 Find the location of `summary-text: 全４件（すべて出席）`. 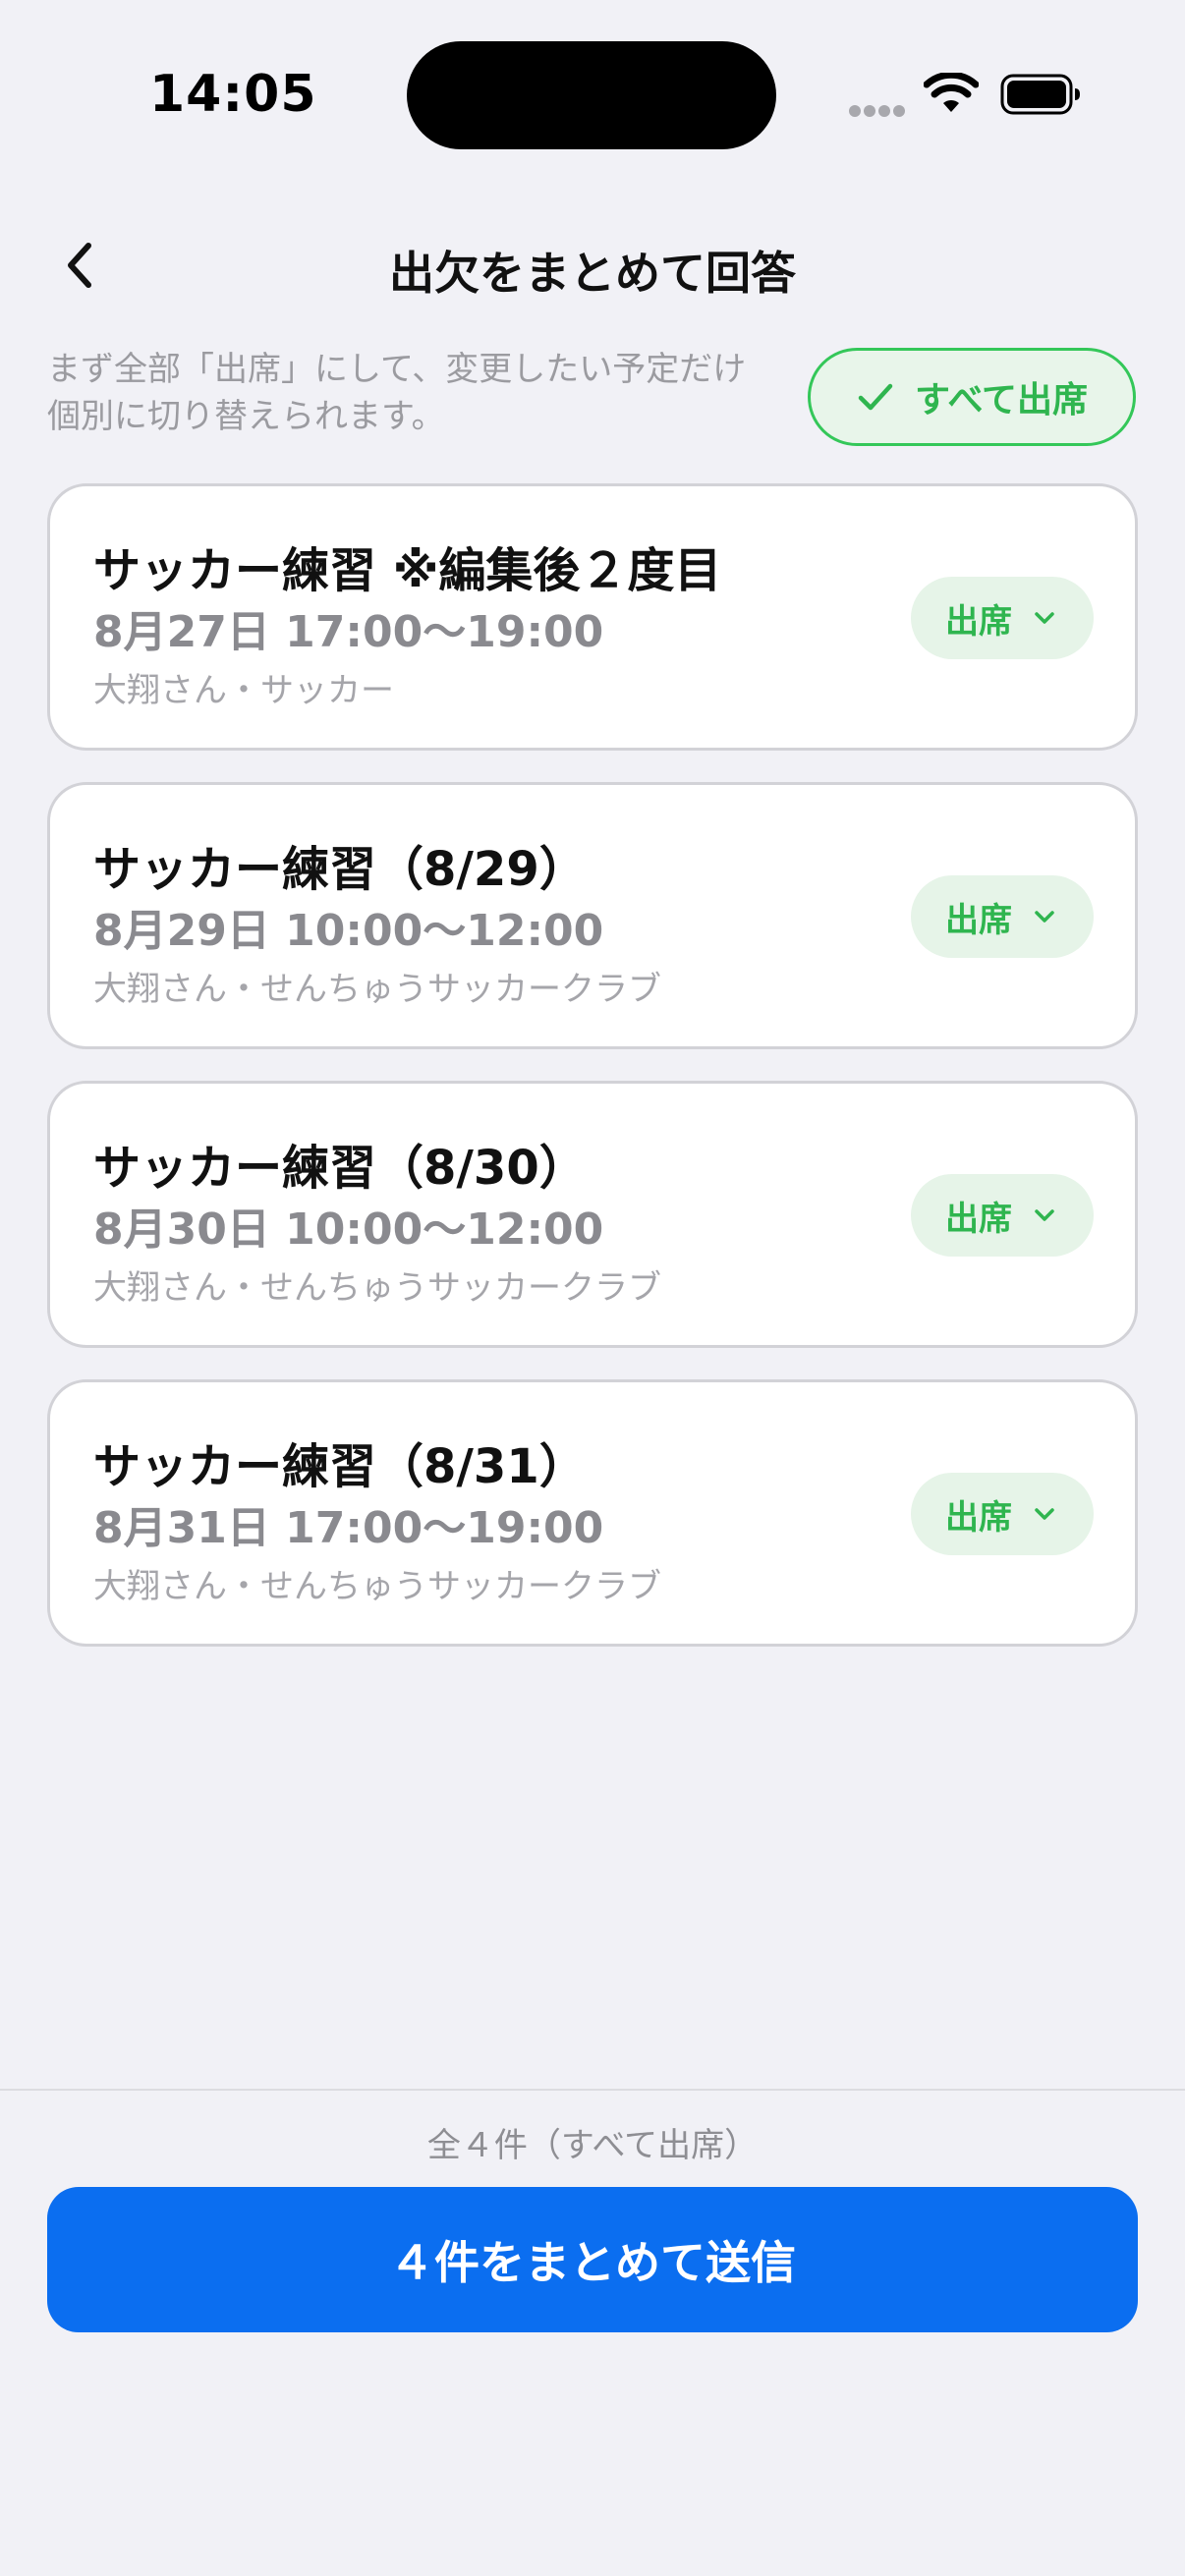

summary-text: 全４件（すべて出席） is located at coordinates (592, 2145).